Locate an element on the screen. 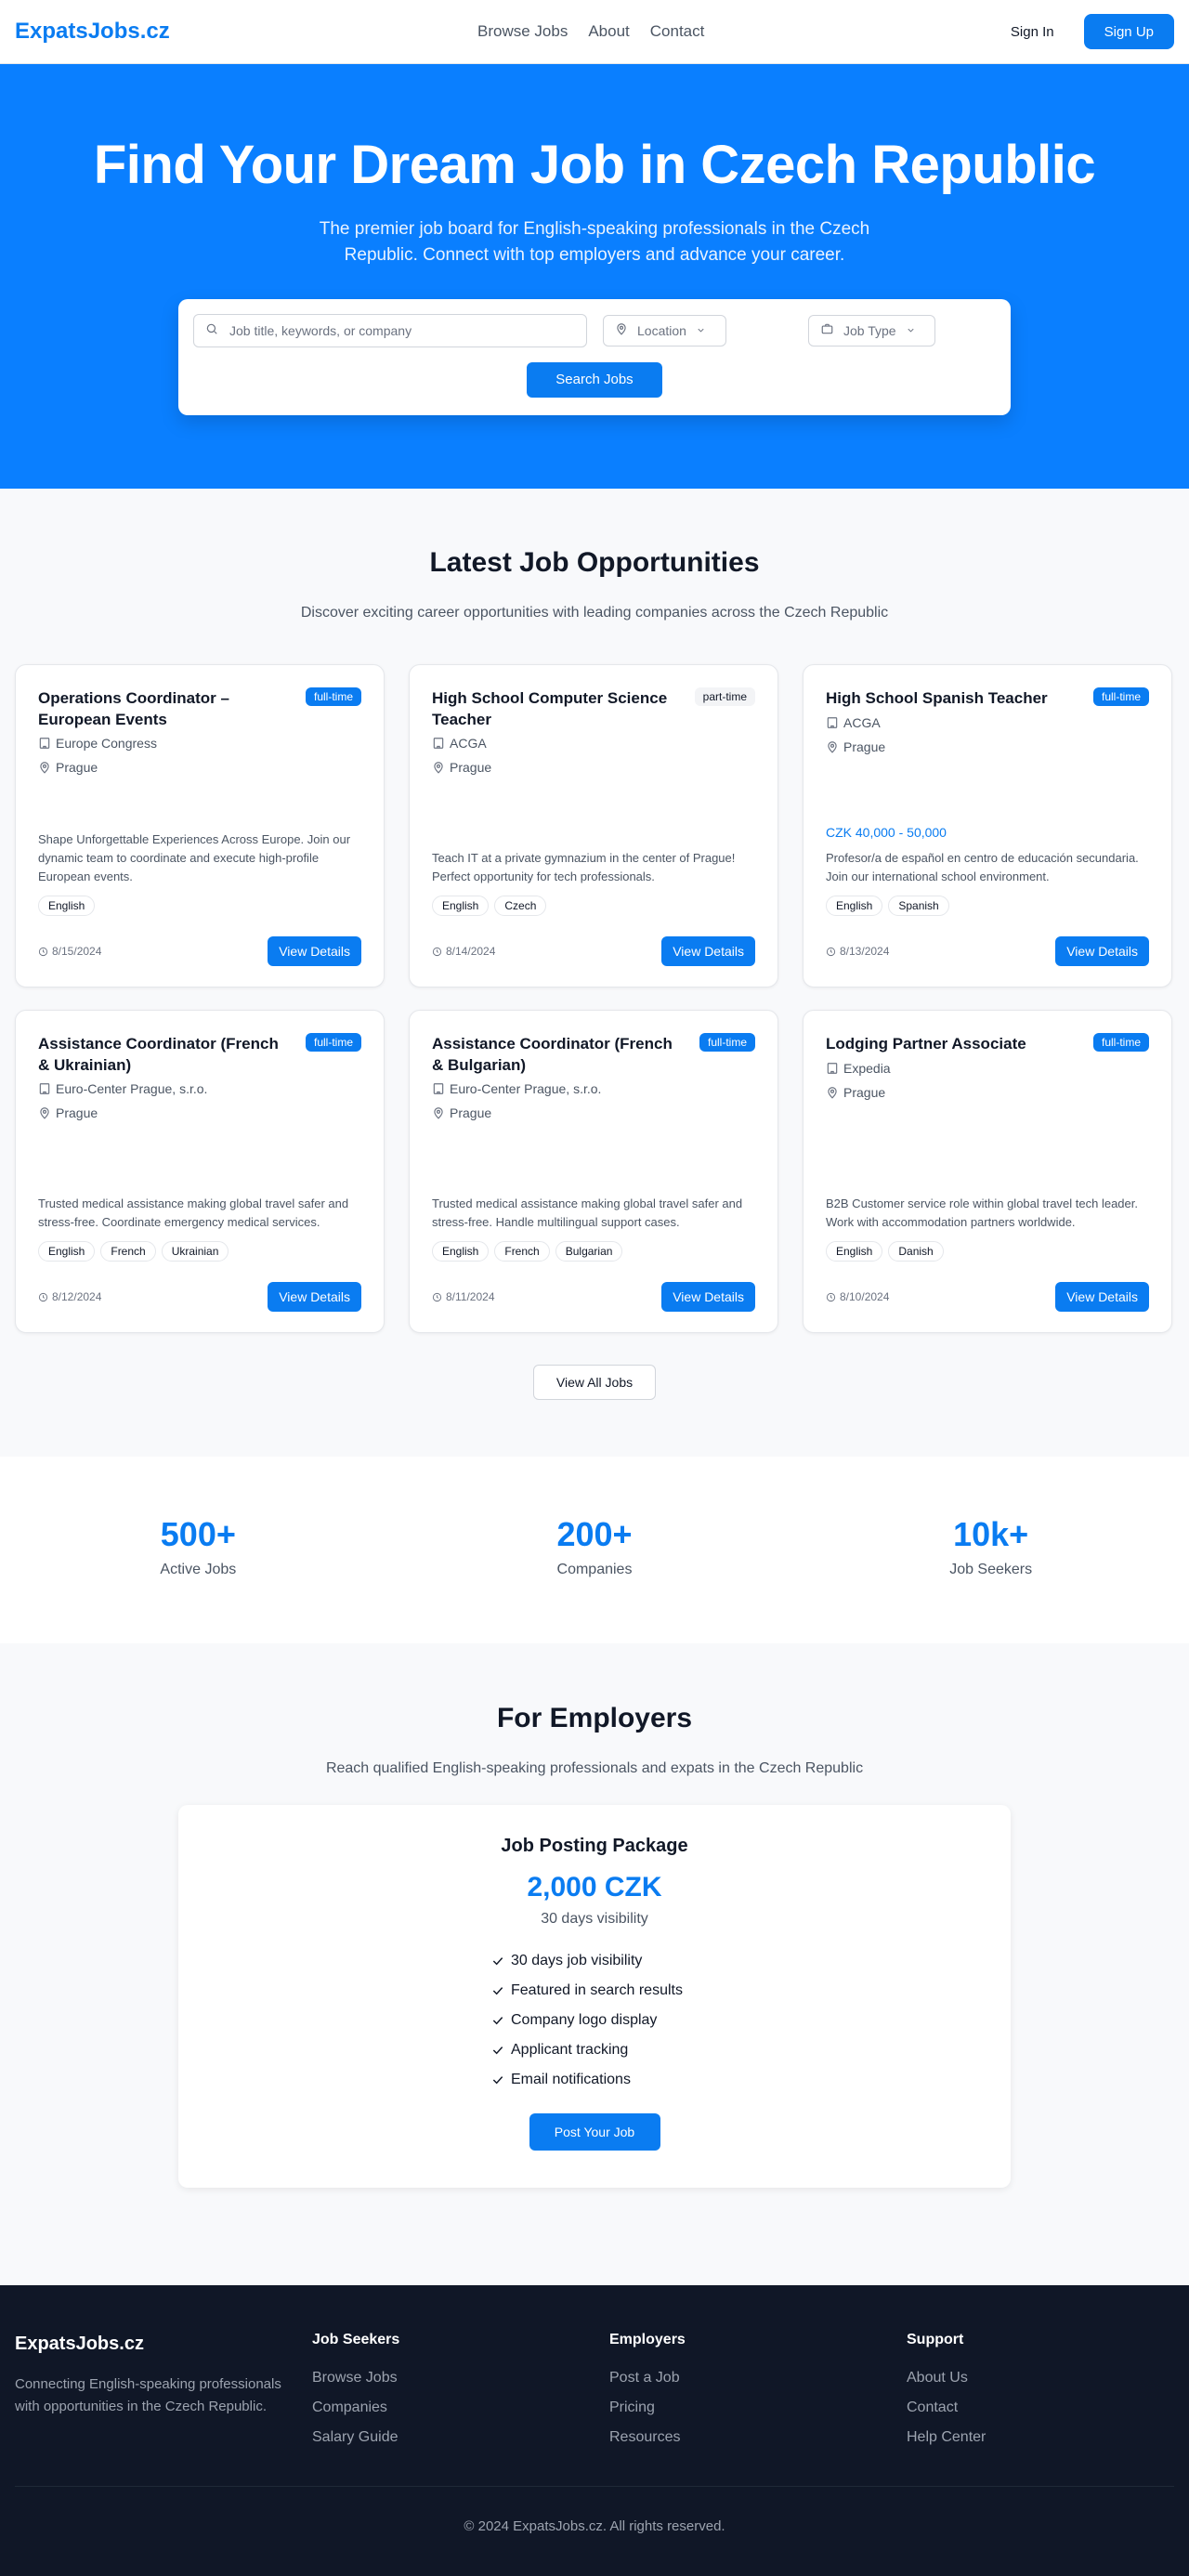 Image resolution: width=1189 pixels, height=2576 pixels. footer-link-post-a-job: Post a Job is located at coordinates (758, 2378).